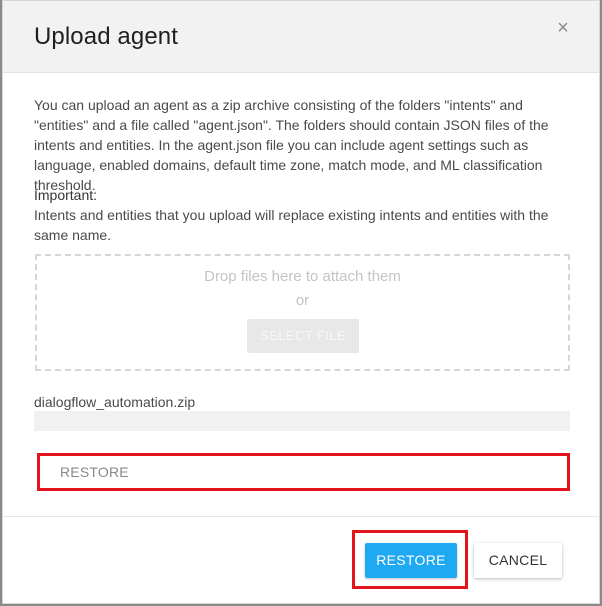 The image size is (602, 606). I want to click on drop-or-text: or, so click(302, 300).